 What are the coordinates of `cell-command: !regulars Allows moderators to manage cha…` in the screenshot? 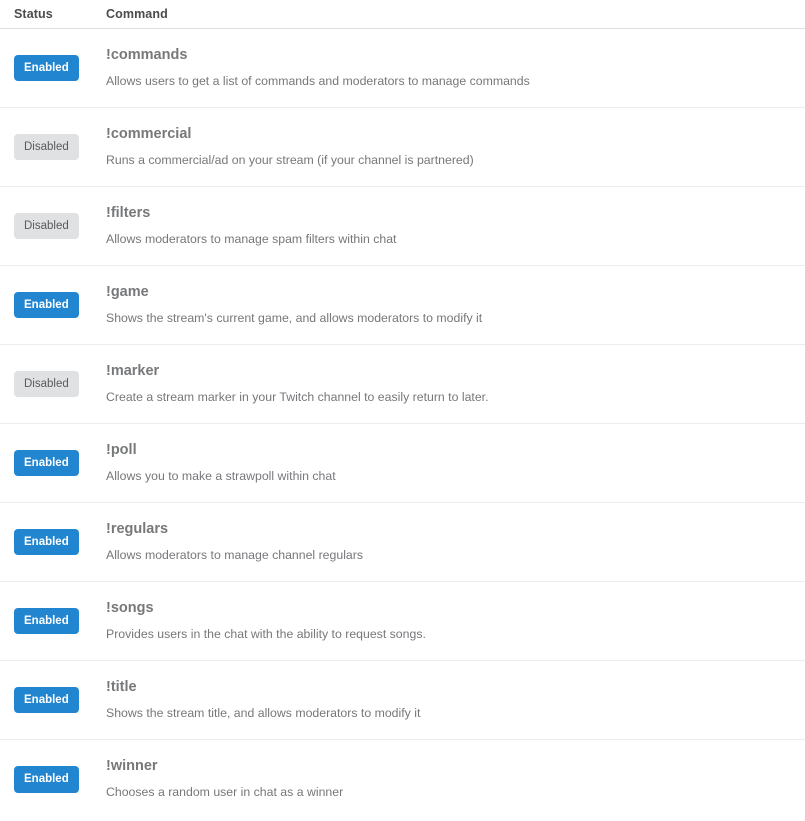 It's located at (448, 541).